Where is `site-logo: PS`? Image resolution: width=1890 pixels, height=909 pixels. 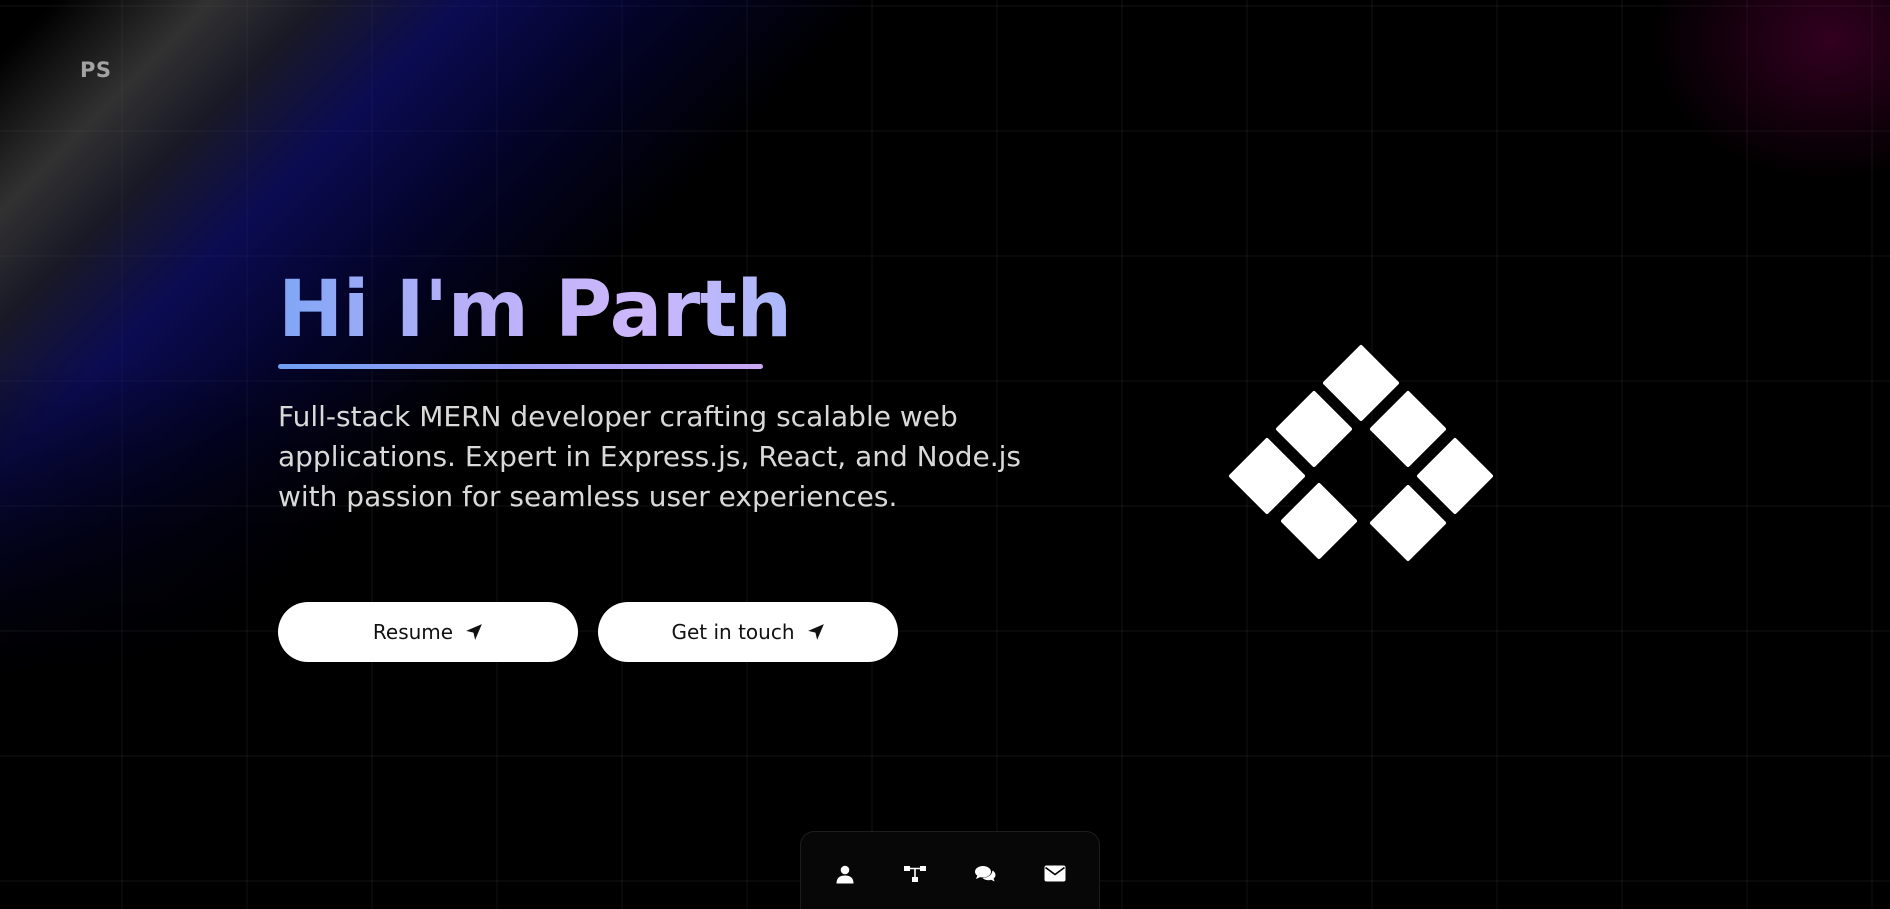
site-logo: PS is located at coordinates (96, 70).